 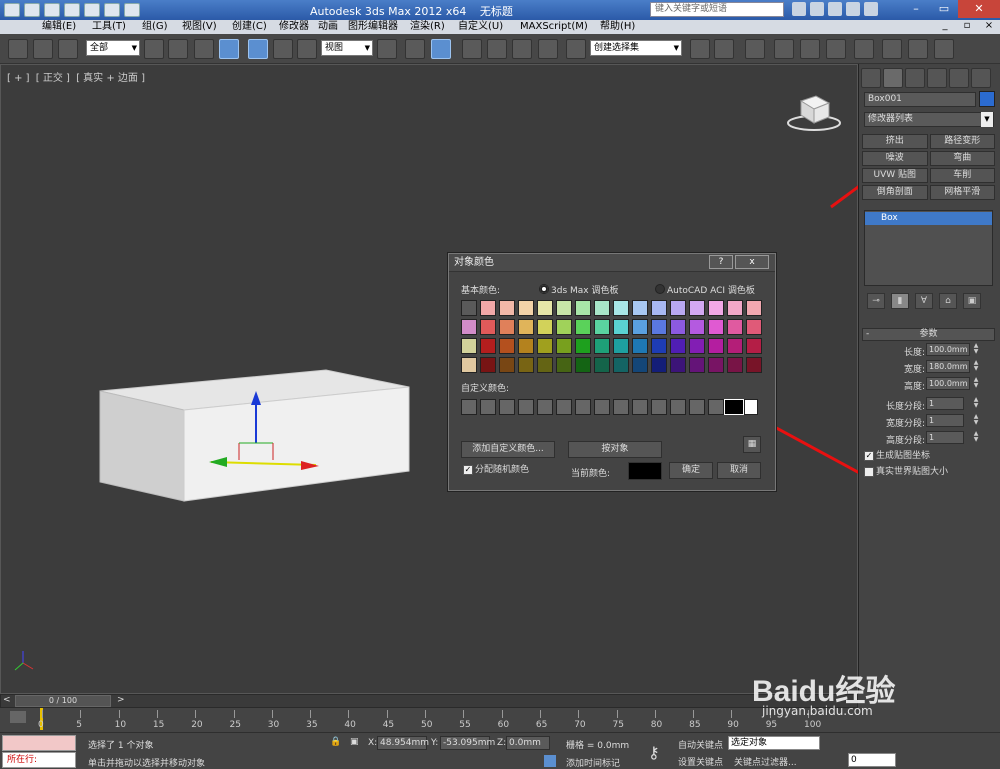 I want to click on palette-3dsmax-radio: 3ds Max 调色板, so click(x=578, y=289).